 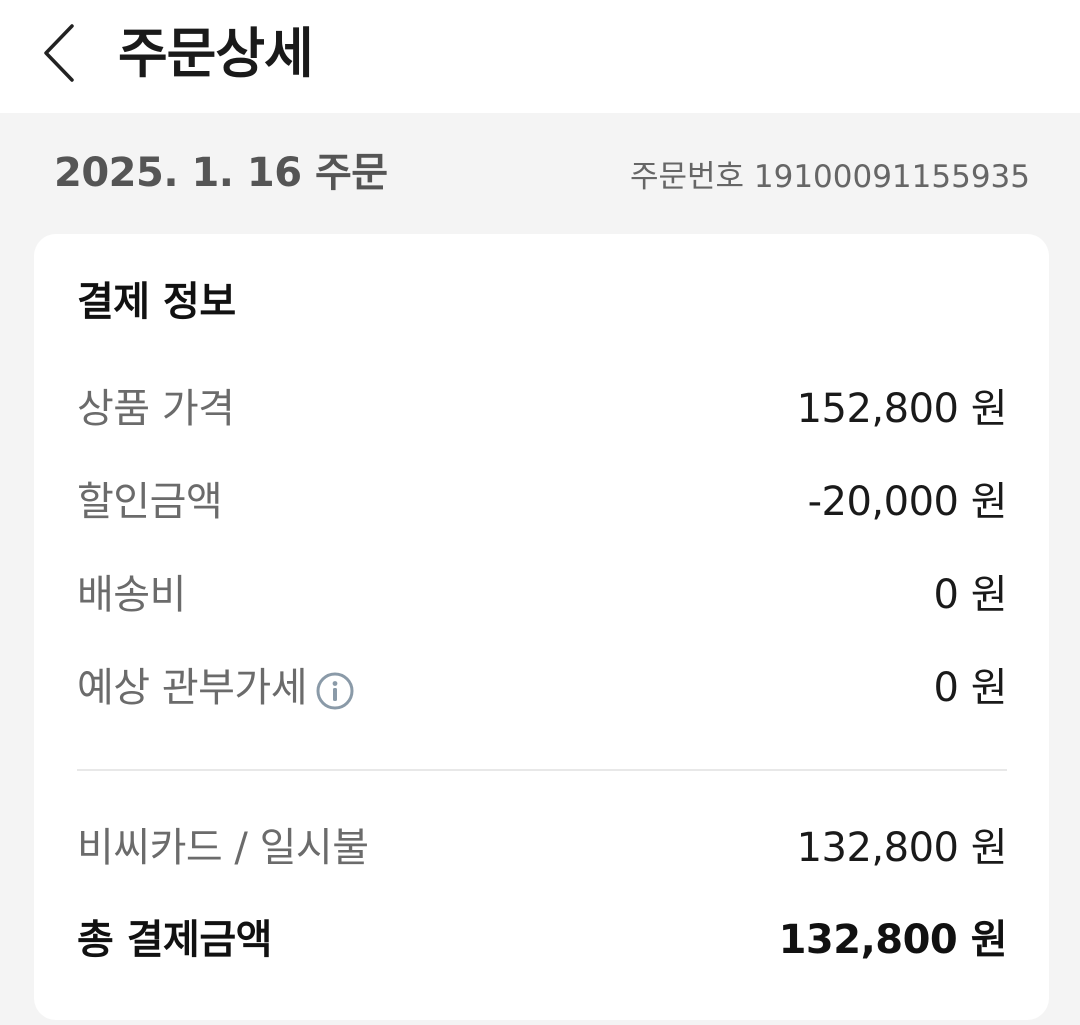 I want to click on app-header: 주문상세, so click(x=540, y=56).